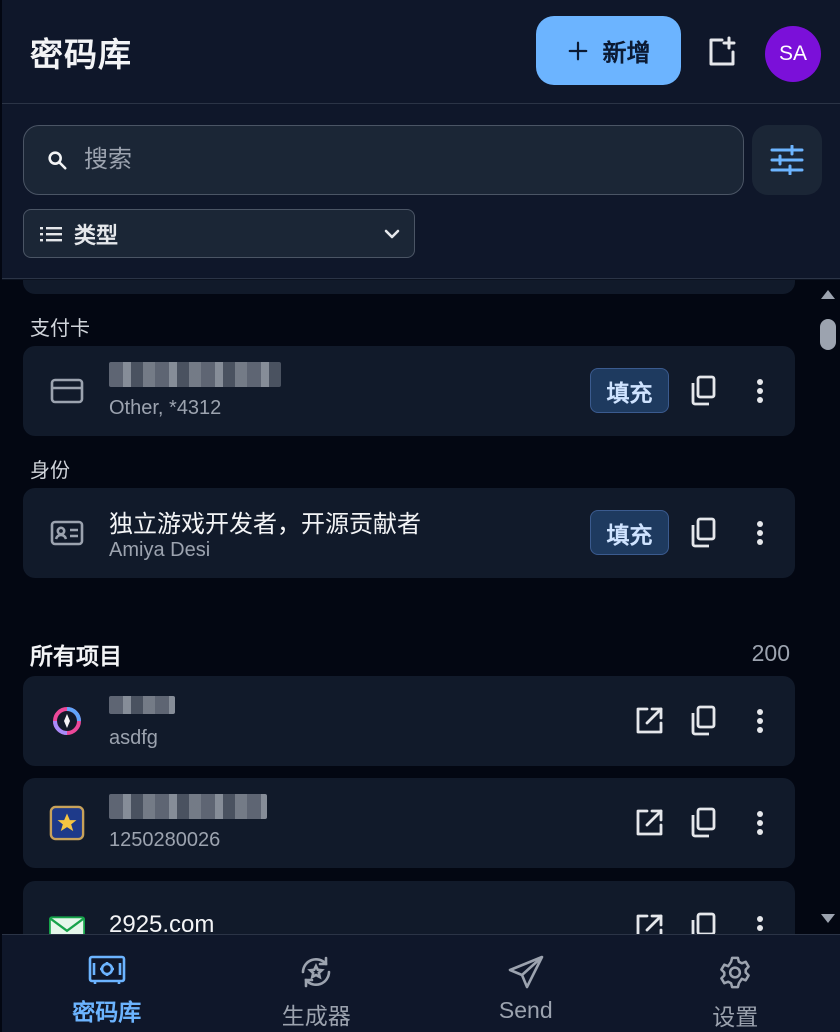  What do you see at coordinates (827, 607) in the screenshot?
I see `scrollbar` at bounding box center [827, 607].